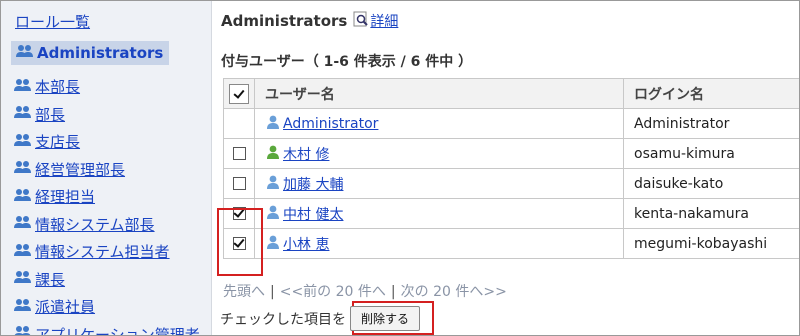 The height and width of the screenshot is (336, 800). I want to click on select-all-checkbox, so click(239, 93).